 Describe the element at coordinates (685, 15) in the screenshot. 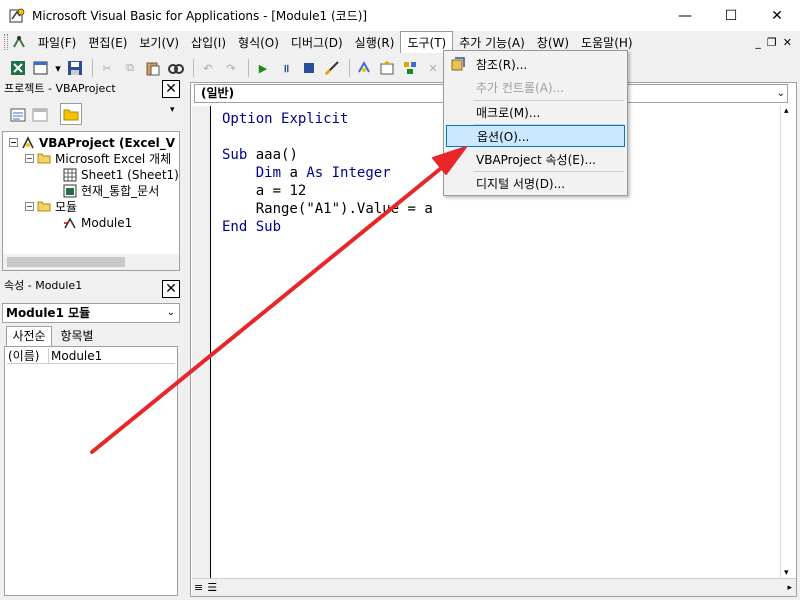

I see `minimize-button: —` at that location.